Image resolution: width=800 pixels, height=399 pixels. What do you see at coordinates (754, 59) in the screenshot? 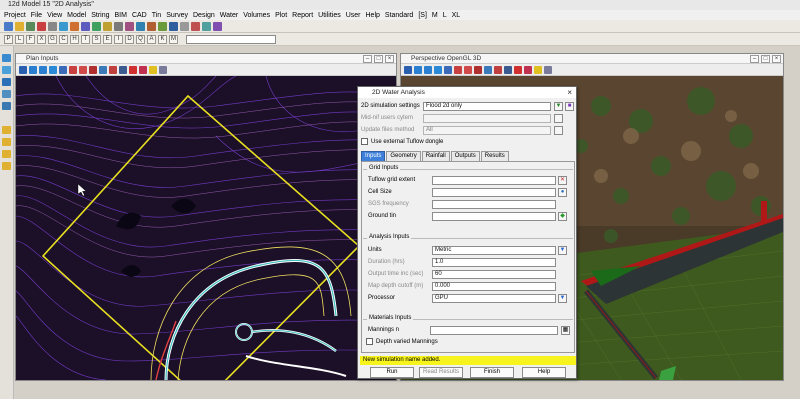
I see `minimize-button-3d: –` at bounding box center [754, 59].